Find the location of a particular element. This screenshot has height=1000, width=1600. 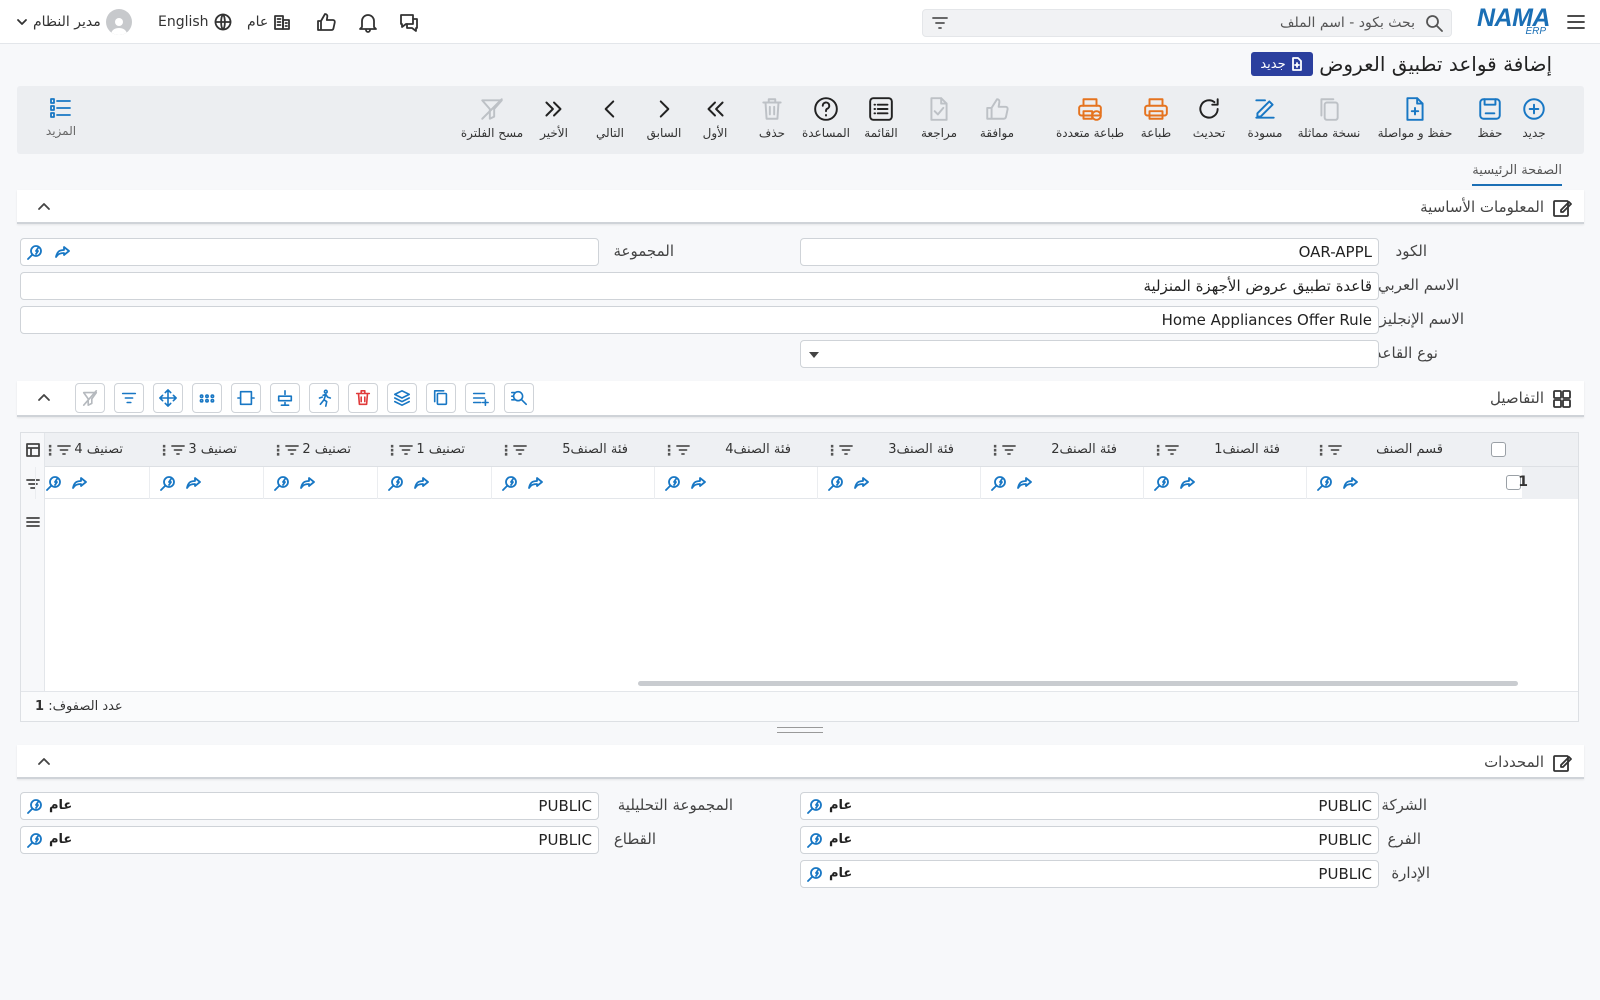

table-row: 1 is located at coordinates (806, 483).